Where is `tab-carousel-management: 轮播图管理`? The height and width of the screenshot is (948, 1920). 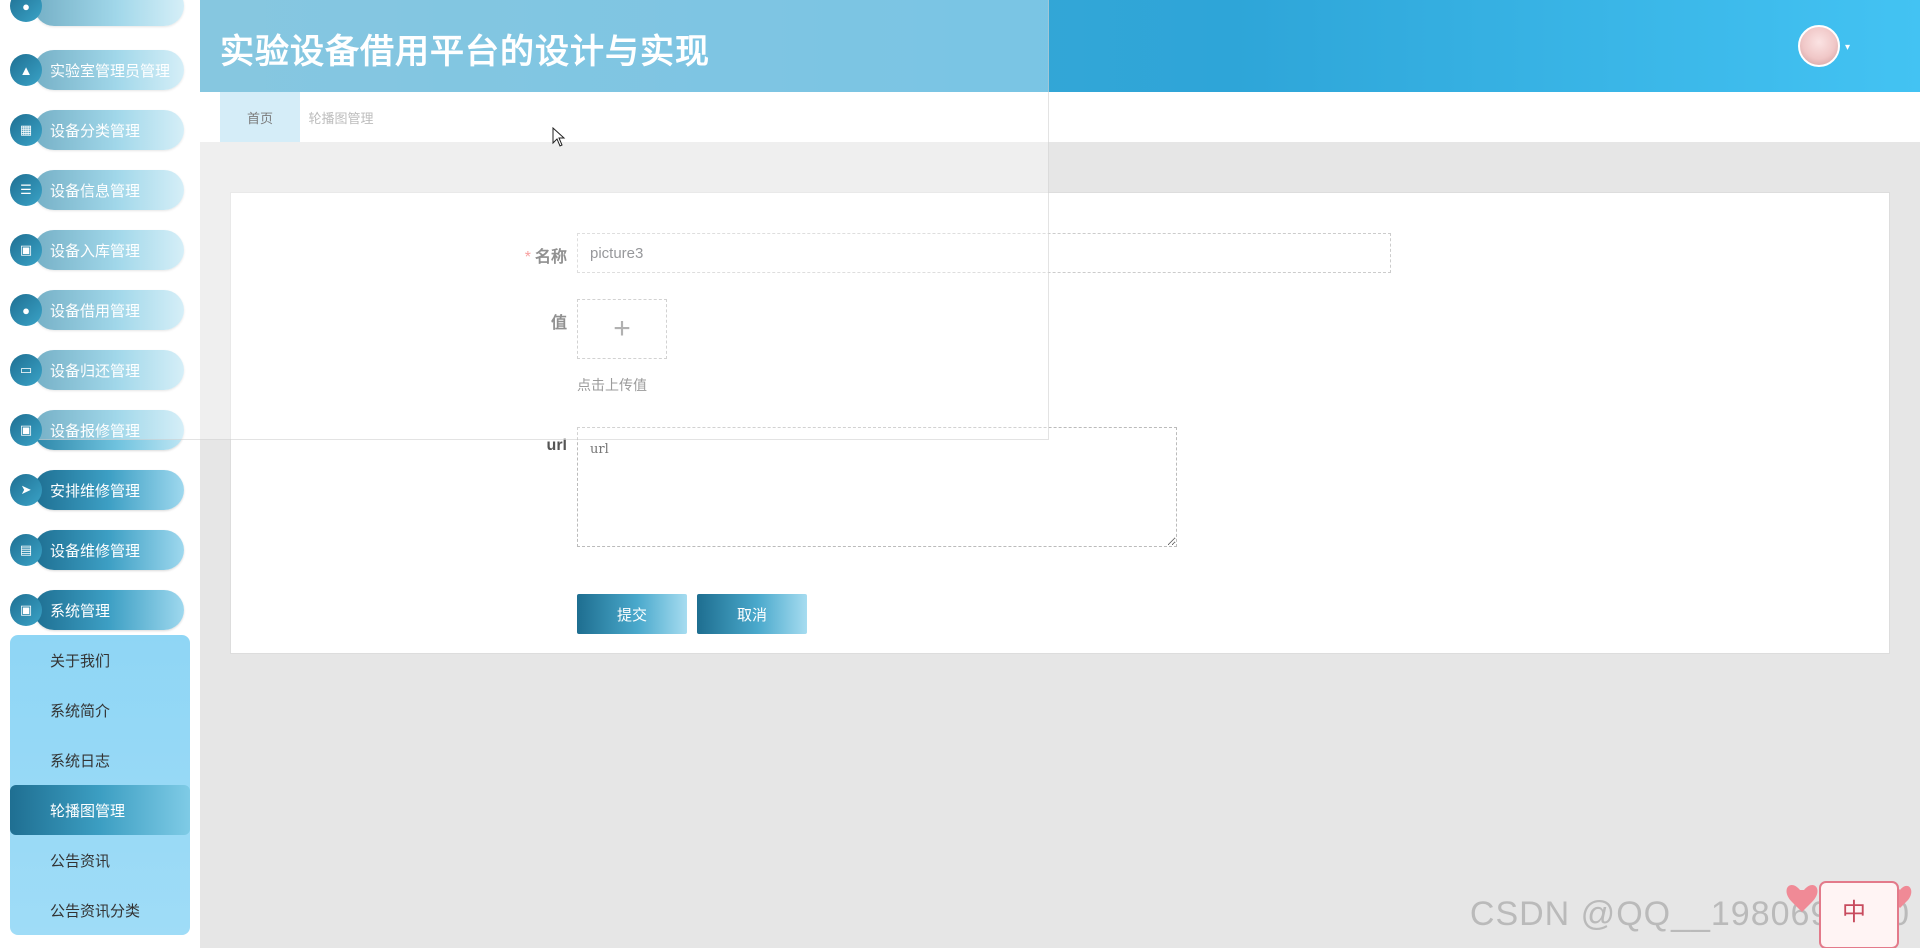
tab-carousel-management: 轮播图管理 is located at coordinates (341, 117).